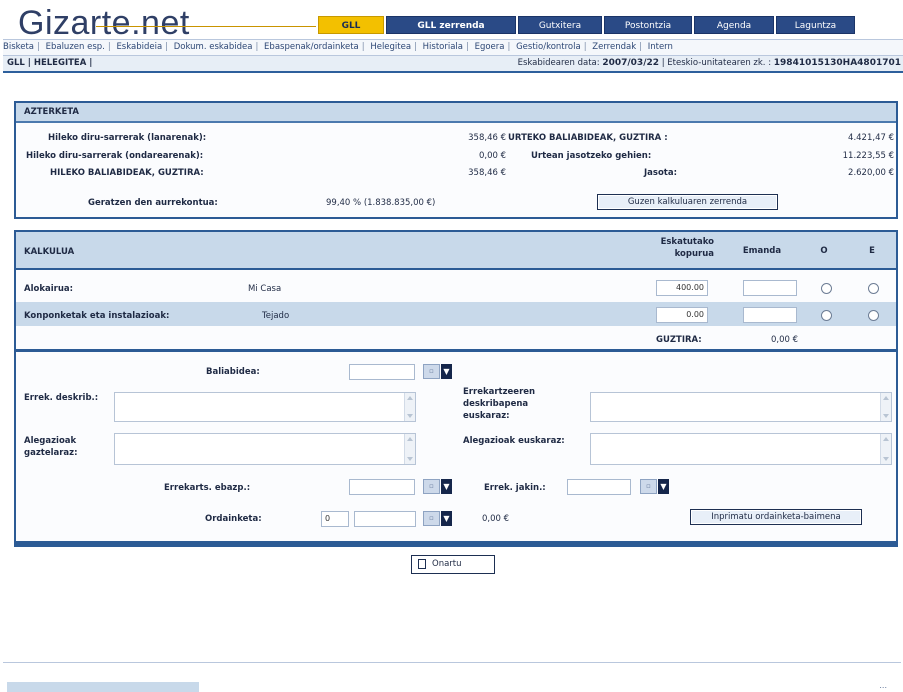  I want to click on request-date-label: Eskabidearen data:, so click(558, 63).